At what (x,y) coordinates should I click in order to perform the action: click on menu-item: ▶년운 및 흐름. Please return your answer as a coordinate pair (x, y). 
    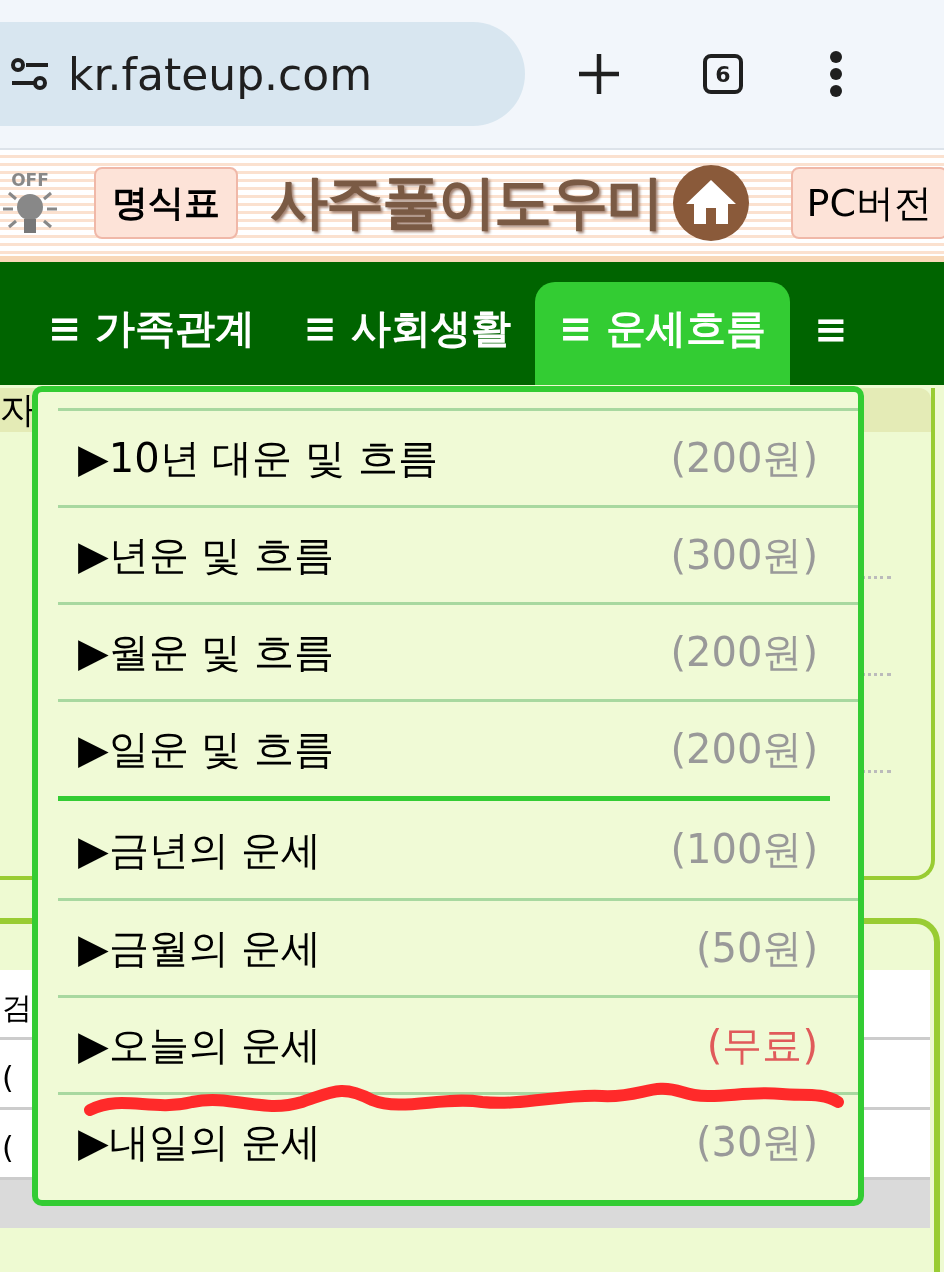
    Looking at the image, I should click on (206, 555).